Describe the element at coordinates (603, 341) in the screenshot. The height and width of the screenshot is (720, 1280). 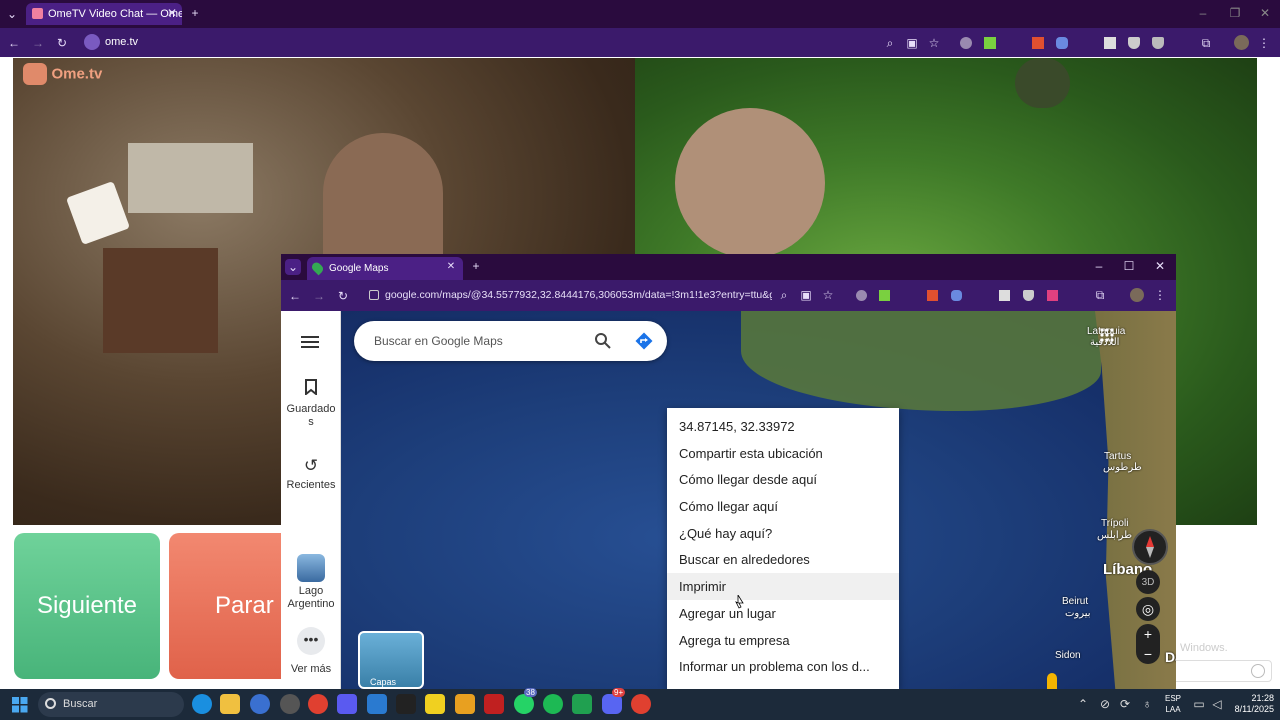
I see `search-icon` at that location.